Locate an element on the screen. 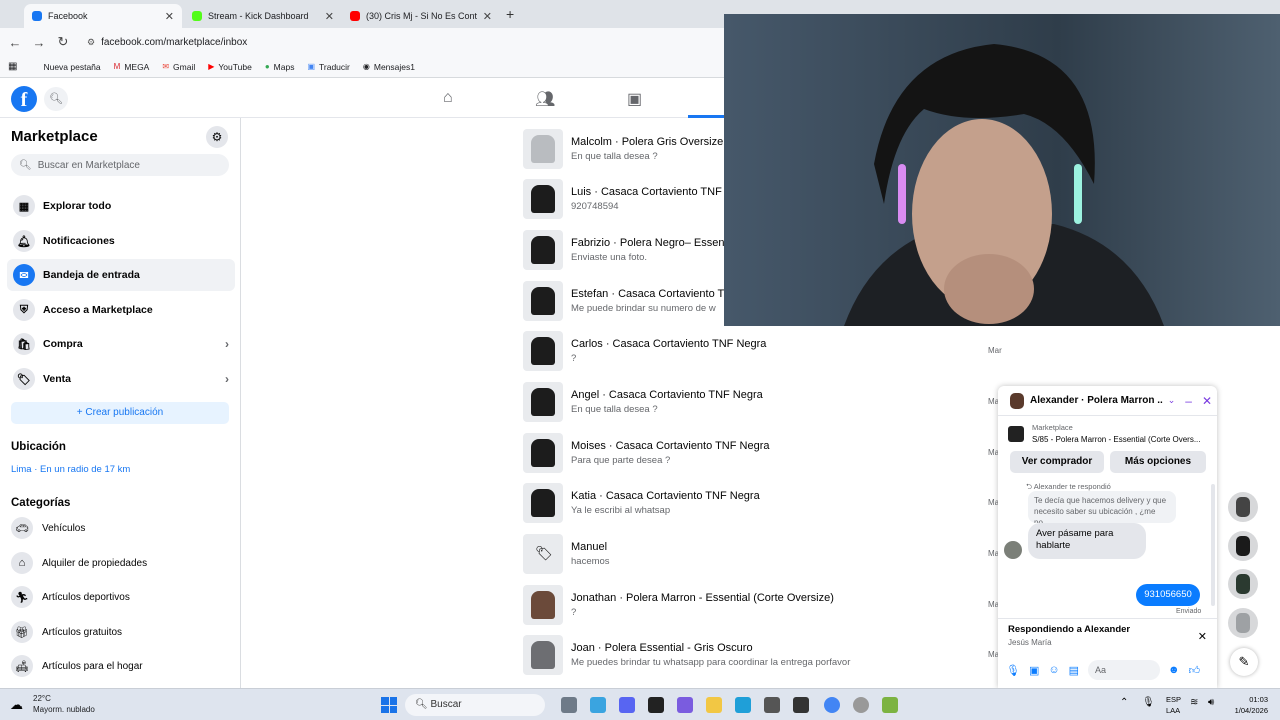  new-message-icon: ✎ is located at coordinates (1244, 662).